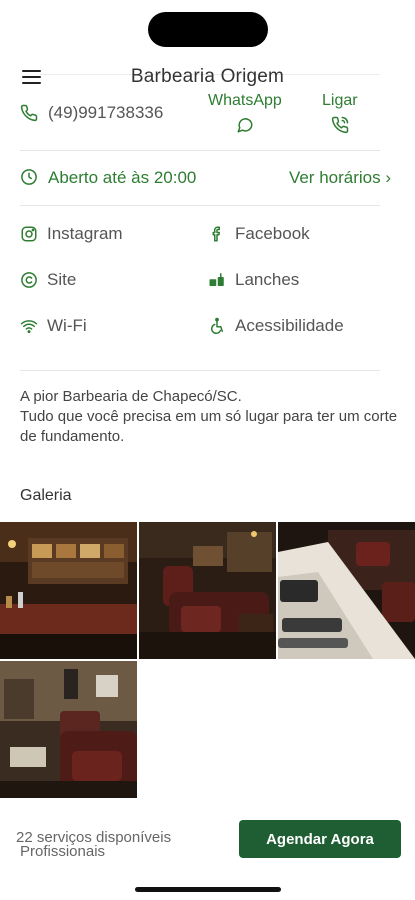  What do you see at coordinates (340, 178) in the screenshot?
I see `see-hours-link: Ver horários ›` at bounding box center [340, 178].